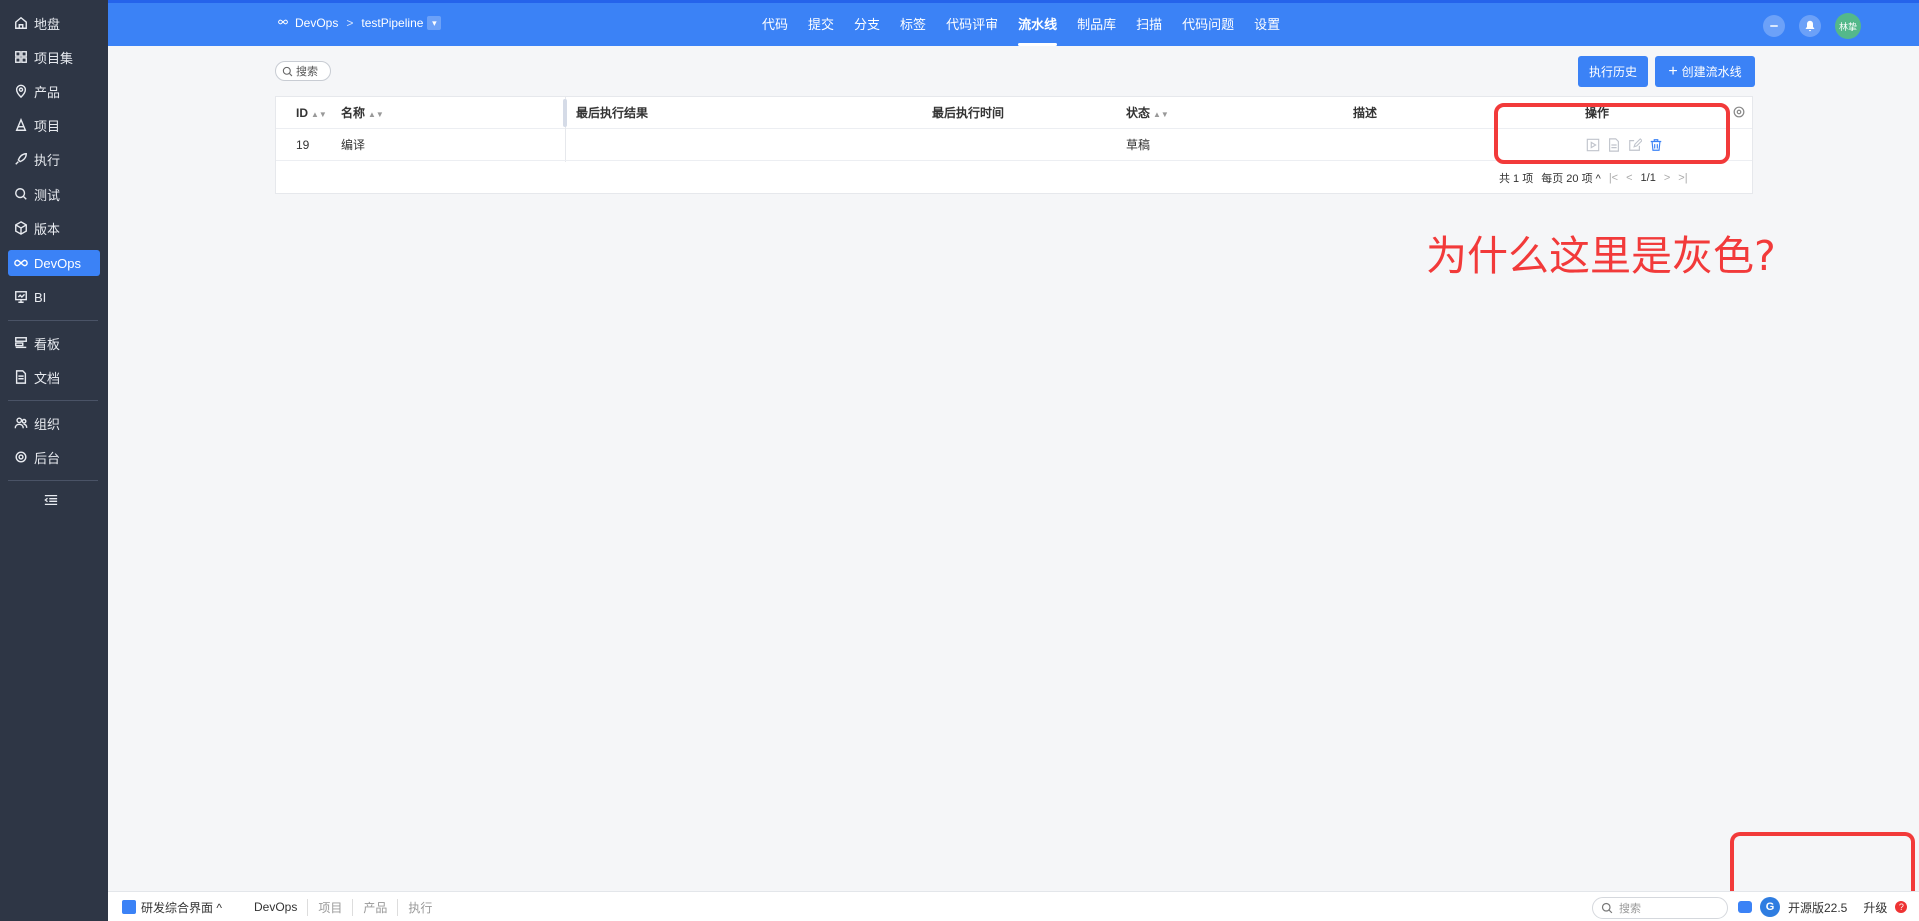 The image size is (1919, 921). I want to click on sidebar-item-label: 项目, so click(47, 126).